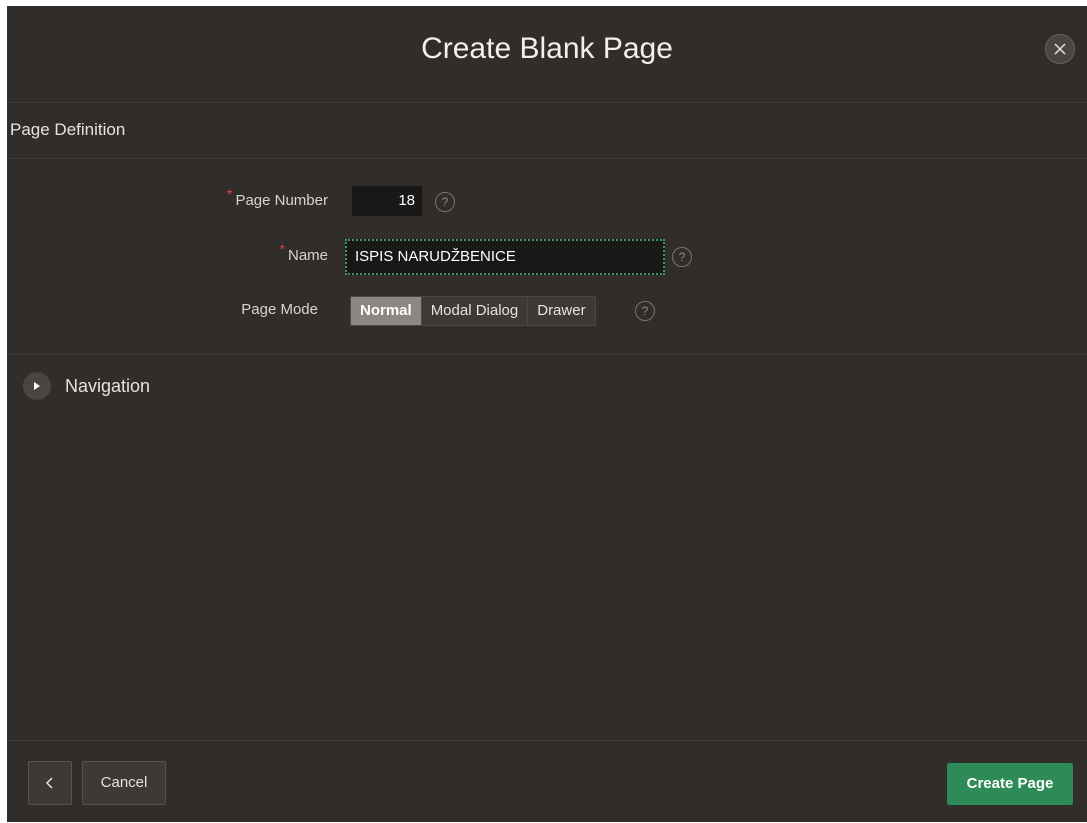 The height and width of the screenshot is (823, 1087). What do you see at coordinates (68, 129) in the screenshot?
I see `section-title: Page Definition` at bounding box center [68, 129].